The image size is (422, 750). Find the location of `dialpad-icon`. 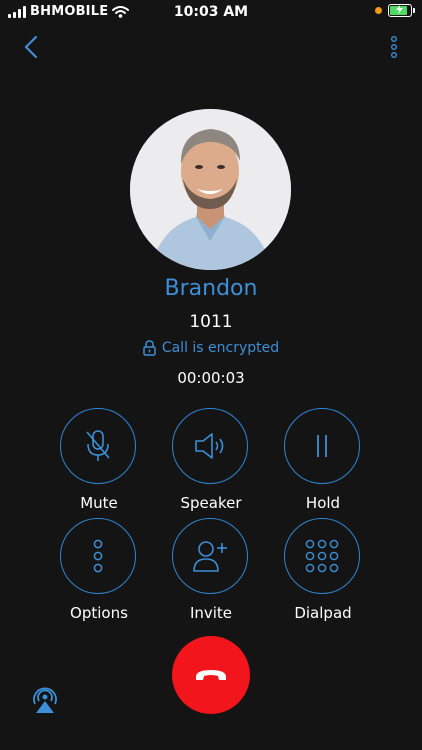

dialpad-icon is located at coordinates (322, 556).